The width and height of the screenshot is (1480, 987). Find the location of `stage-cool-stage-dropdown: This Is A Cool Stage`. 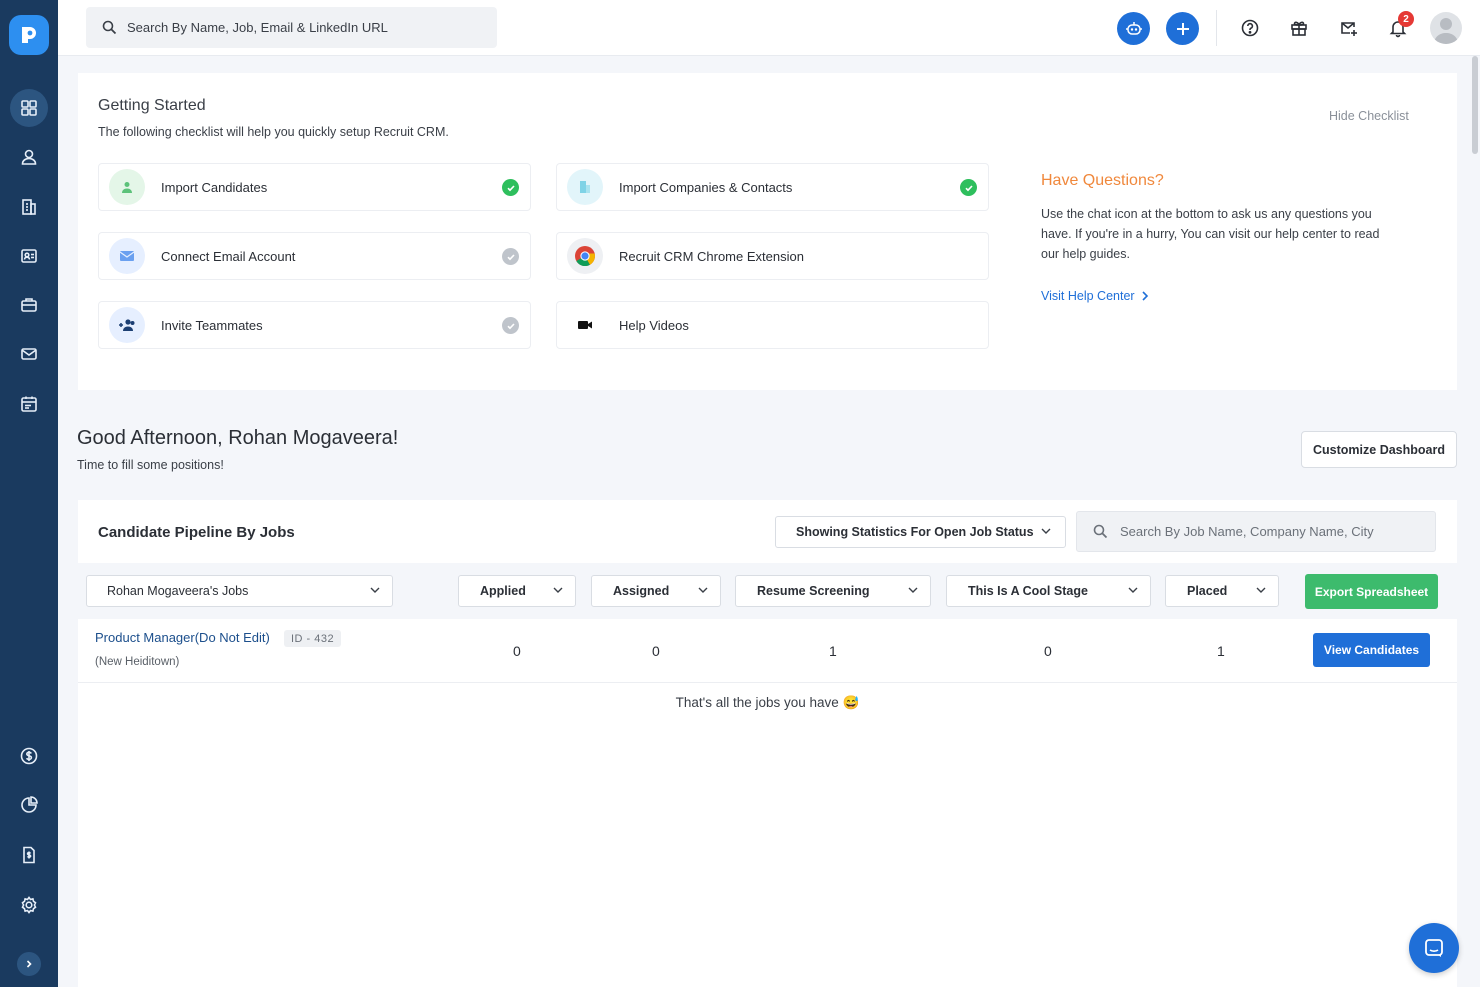

stage-cool-stage-dropdown: This Is A Cool Stage is located at coordinates (1048, 591).